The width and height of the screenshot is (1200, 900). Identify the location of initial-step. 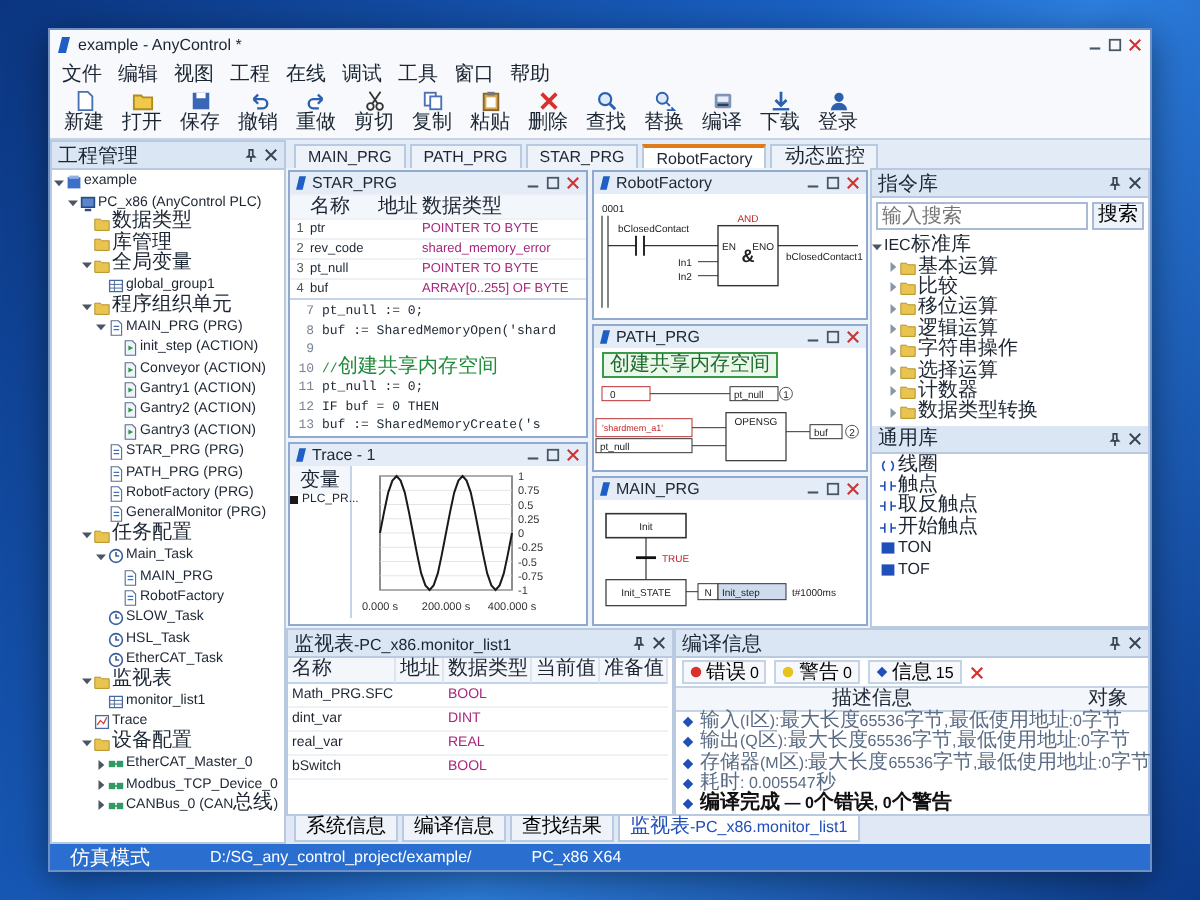
(646, 526).